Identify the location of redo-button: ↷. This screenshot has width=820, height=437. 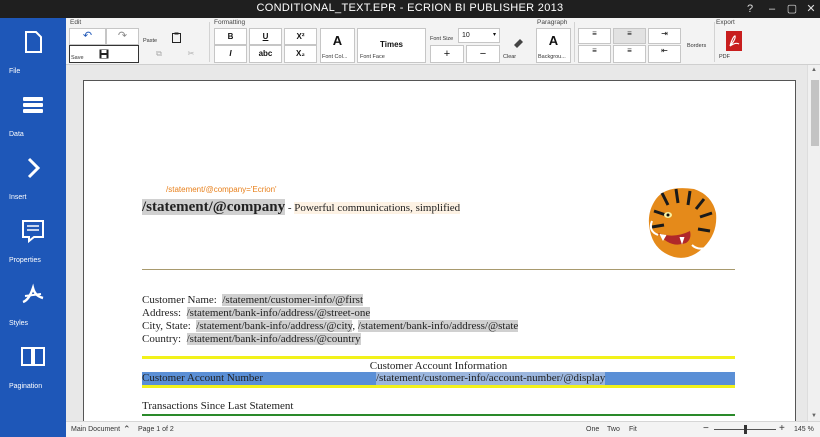
(122, 36).